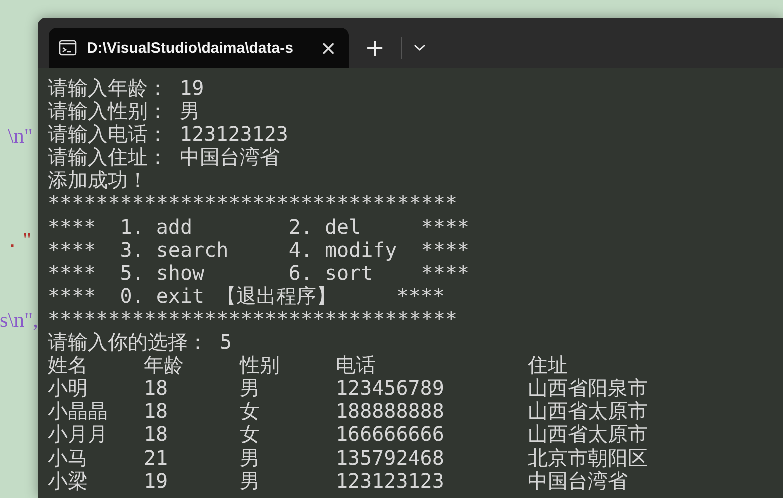  What do you see at coordinates (164, 158) in the screenshot?
I see `console-line: 请输入住址： 中国台湾省` at bounding box center [164, 158].